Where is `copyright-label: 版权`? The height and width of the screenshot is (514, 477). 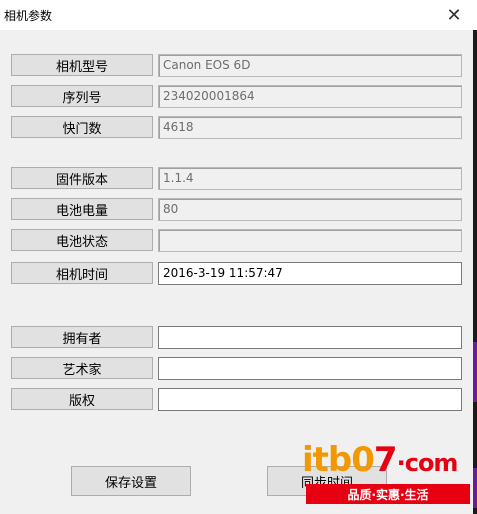 copyright-label: 版权 is located at coordinates (82, 399).